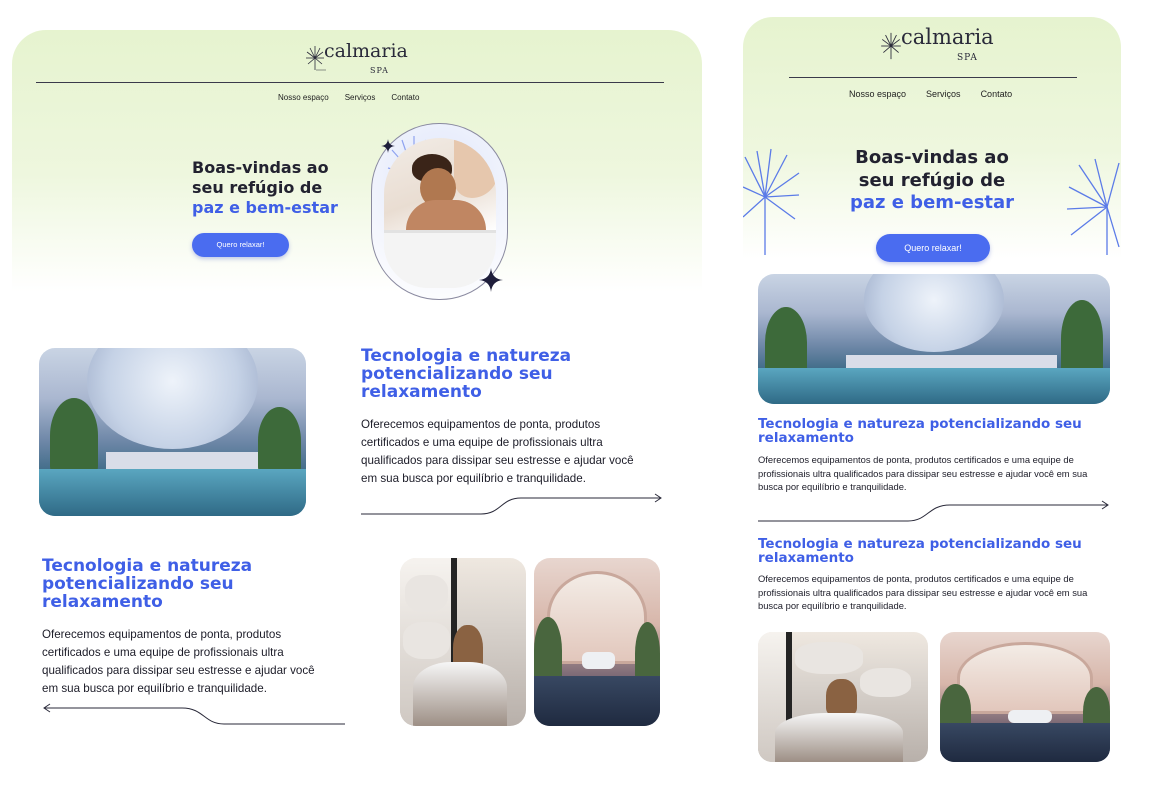  Describe the element at coordinates (440, 213) in the screenshot. I see `hero-massage-photo` at that location.